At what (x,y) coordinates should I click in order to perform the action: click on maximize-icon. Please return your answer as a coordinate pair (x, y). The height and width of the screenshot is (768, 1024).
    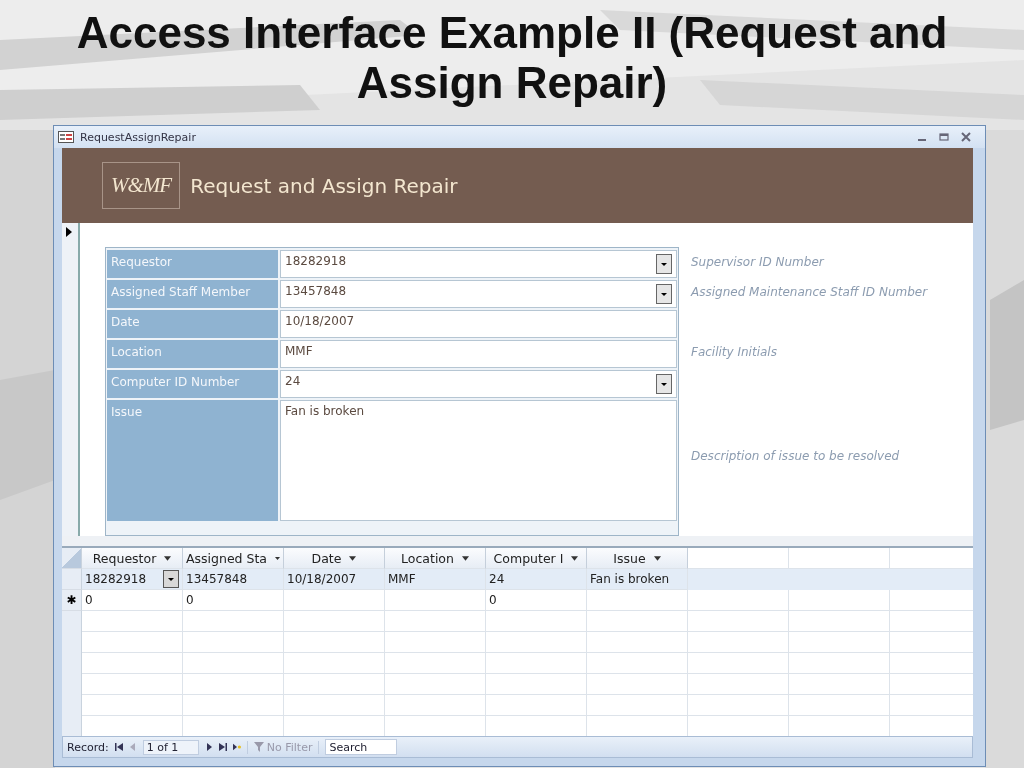
    Looking at the image, I should click on (944, 137).